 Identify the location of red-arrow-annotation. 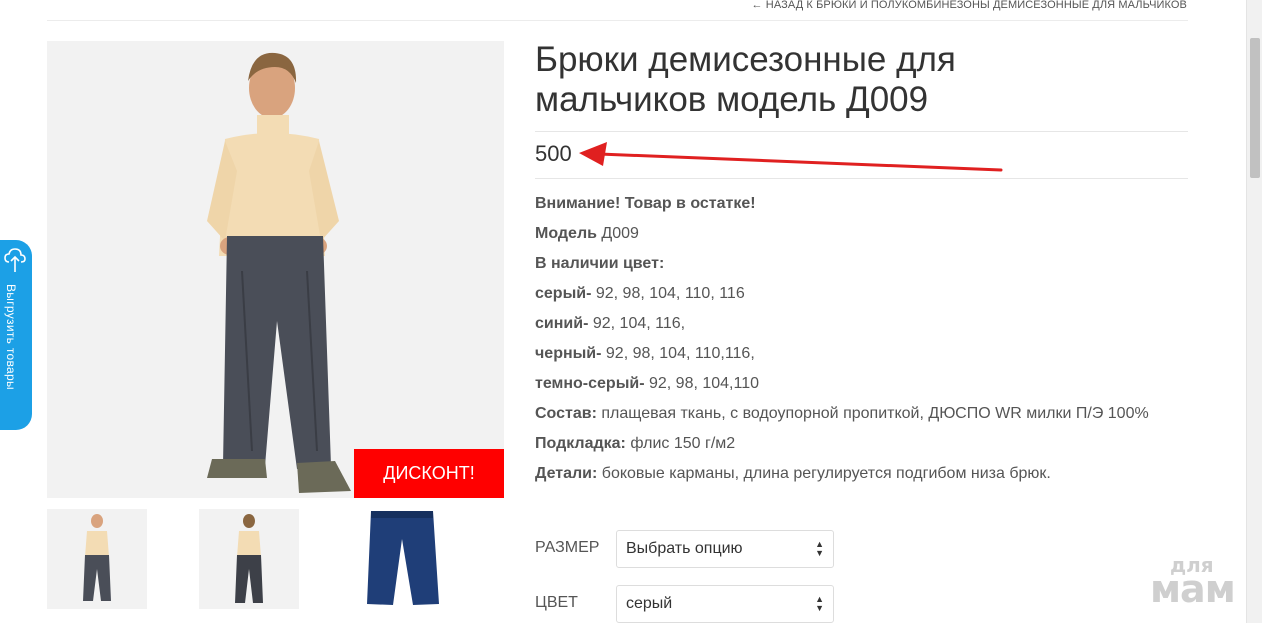
(791, 157).